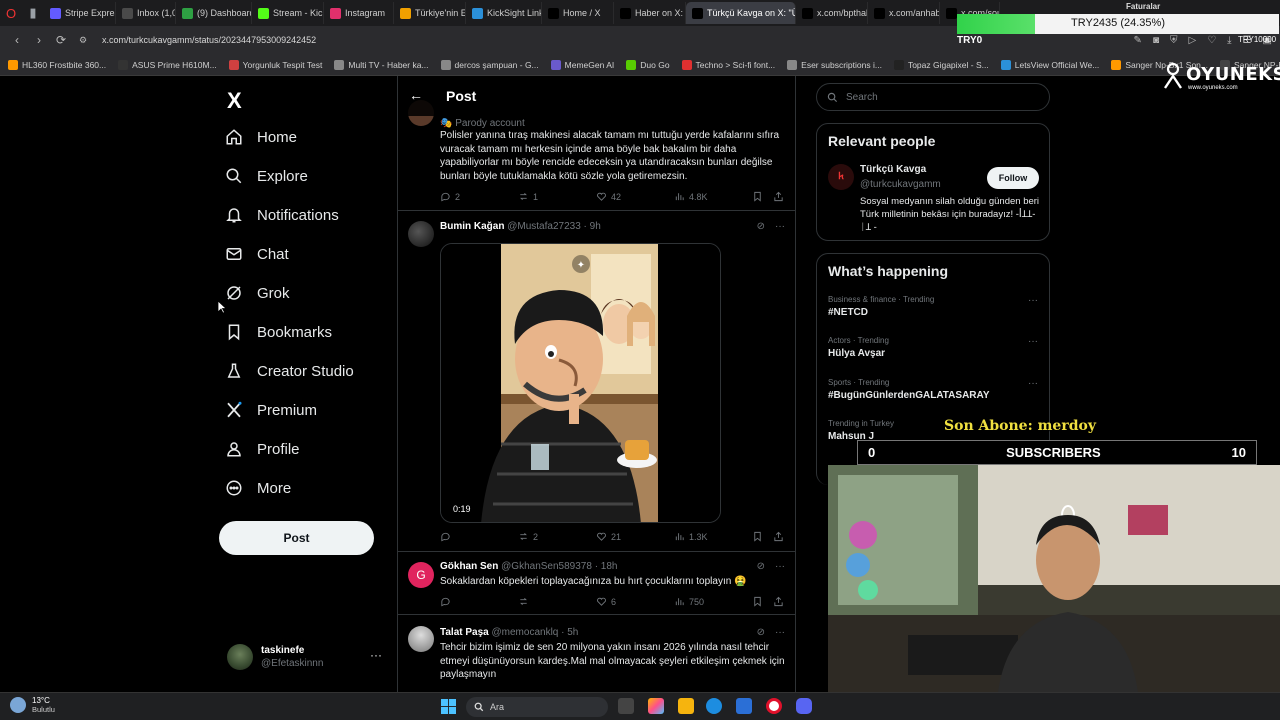 This screenshot has height=720, width=1280. What do you see at coordinates (430, 13) in the screenshot?
I see `browser-tab: Türkiye'nin En` at bounding box center [430, 13].